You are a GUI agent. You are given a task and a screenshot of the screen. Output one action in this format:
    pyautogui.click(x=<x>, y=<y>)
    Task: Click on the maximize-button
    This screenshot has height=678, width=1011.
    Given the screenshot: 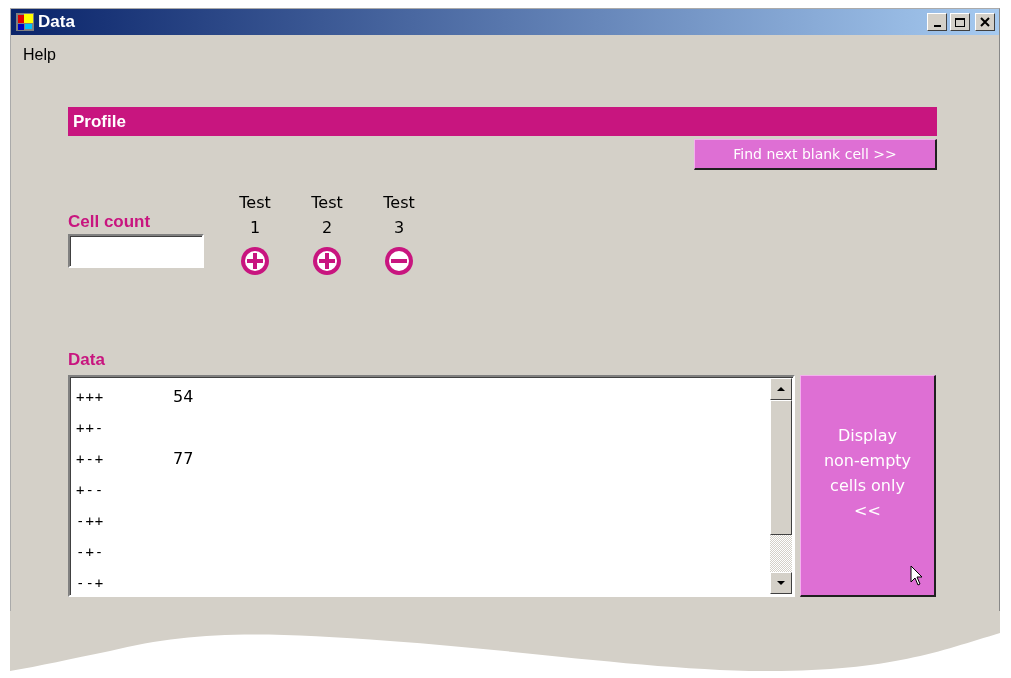 What is the action you would take?
    pyautogui.click(x=960, y=22)
    